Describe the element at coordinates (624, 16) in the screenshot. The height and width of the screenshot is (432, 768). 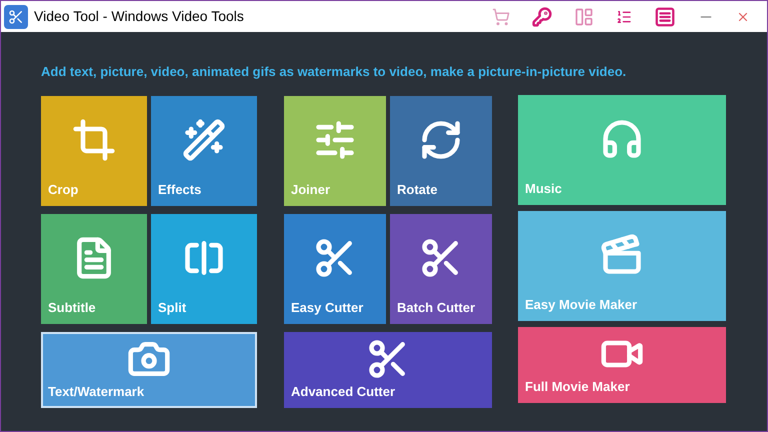
I see `list-icon` at that location.